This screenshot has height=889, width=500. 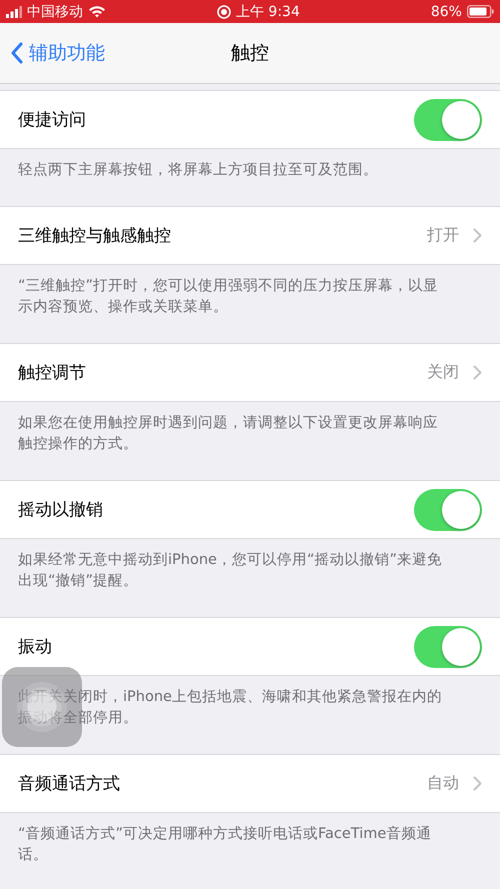 What do you see at coordinates (198, 170) in the screenshot?
I see `footer-note: 轻点两下主屏幕按钮，将屏幕上方项目拉至可及范围。` at bounding box center [198, 170].